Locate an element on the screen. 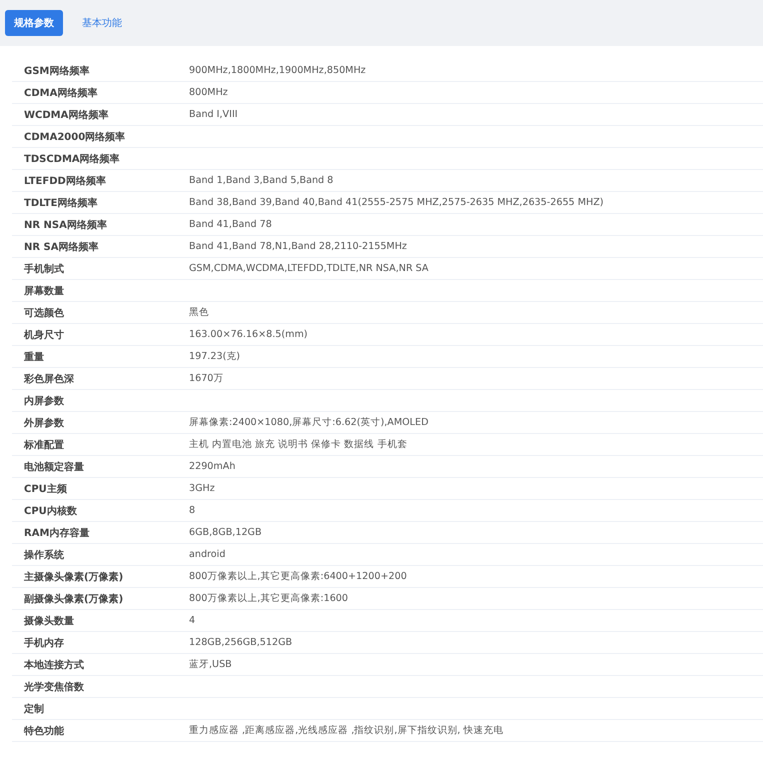  spec-label: CDMA网络频率 is located at coordinates (60, 93).